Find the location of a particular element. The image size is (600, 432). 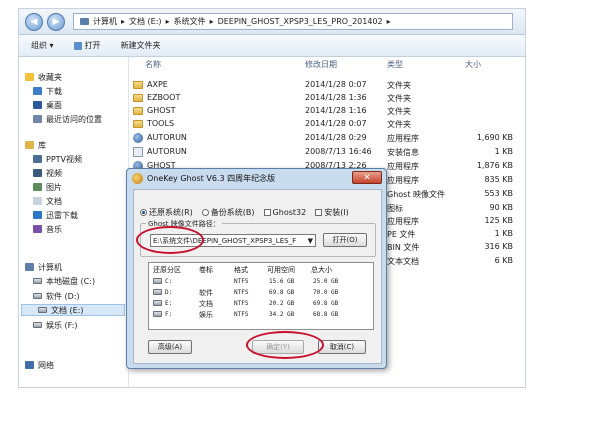

list-item: EZBOOT 2014/1/28 1:36 文件夹 is located at coordinates (327, 98).